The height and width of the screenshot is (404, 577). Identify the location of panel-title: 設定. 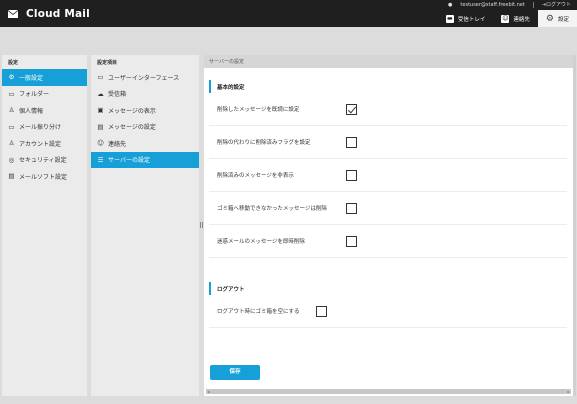
(13, 63).